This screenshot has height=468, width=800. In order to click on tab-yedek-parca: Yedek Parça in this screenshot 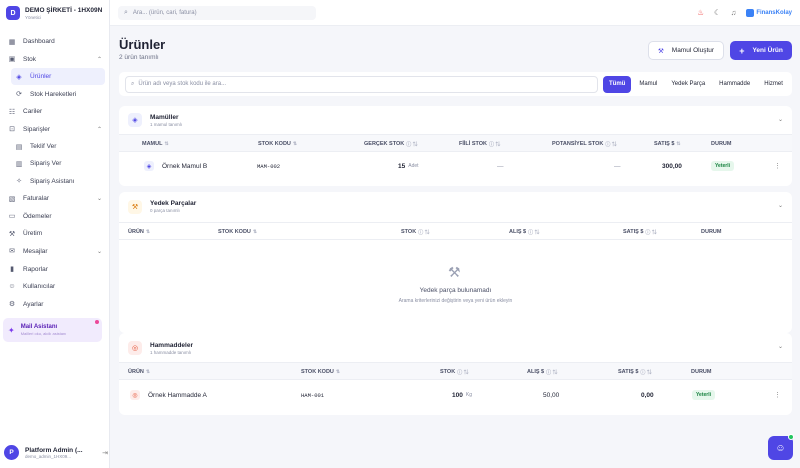, I will do `click(688, 84)`.